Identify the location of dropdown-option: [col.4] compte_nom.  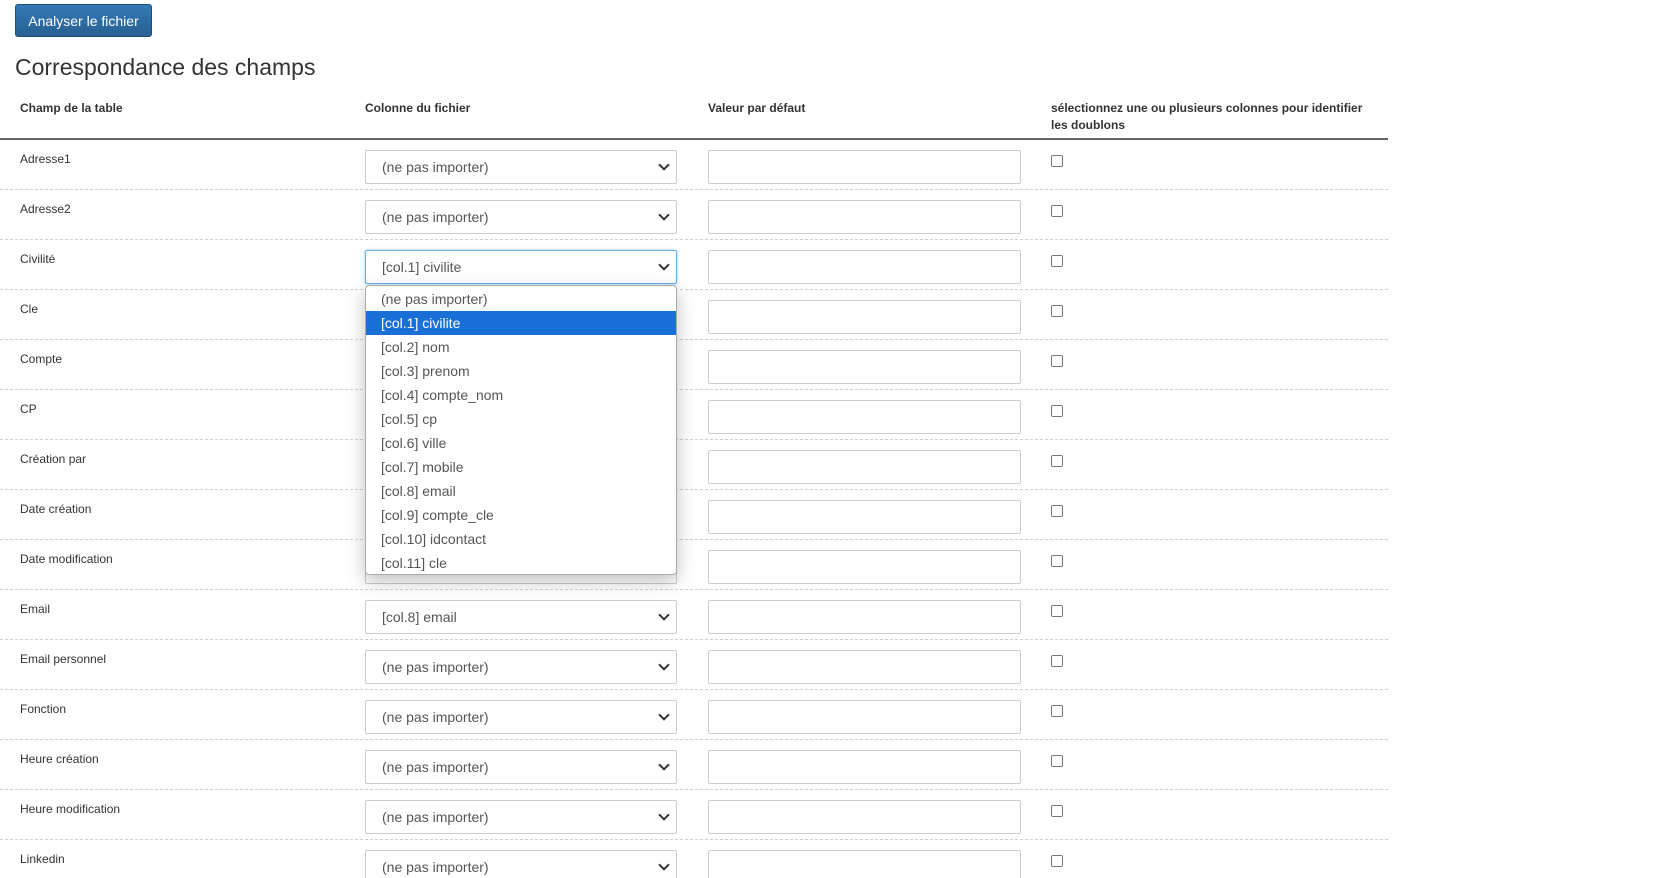
(521, 395).